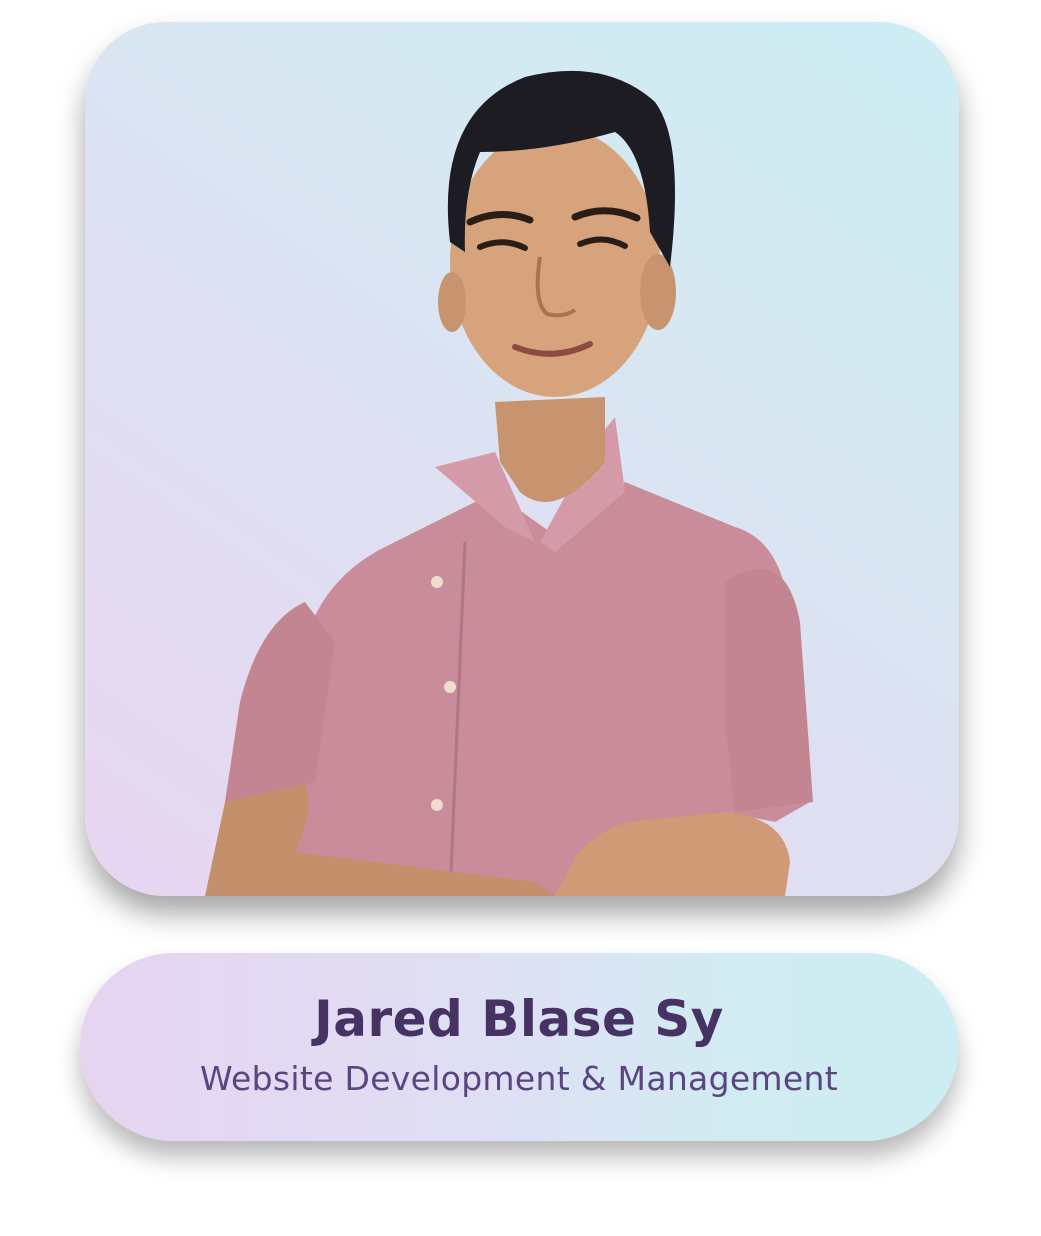  Describe the element at coordinates (452, 302) in the screenshot. I see `ear-left` at that location.